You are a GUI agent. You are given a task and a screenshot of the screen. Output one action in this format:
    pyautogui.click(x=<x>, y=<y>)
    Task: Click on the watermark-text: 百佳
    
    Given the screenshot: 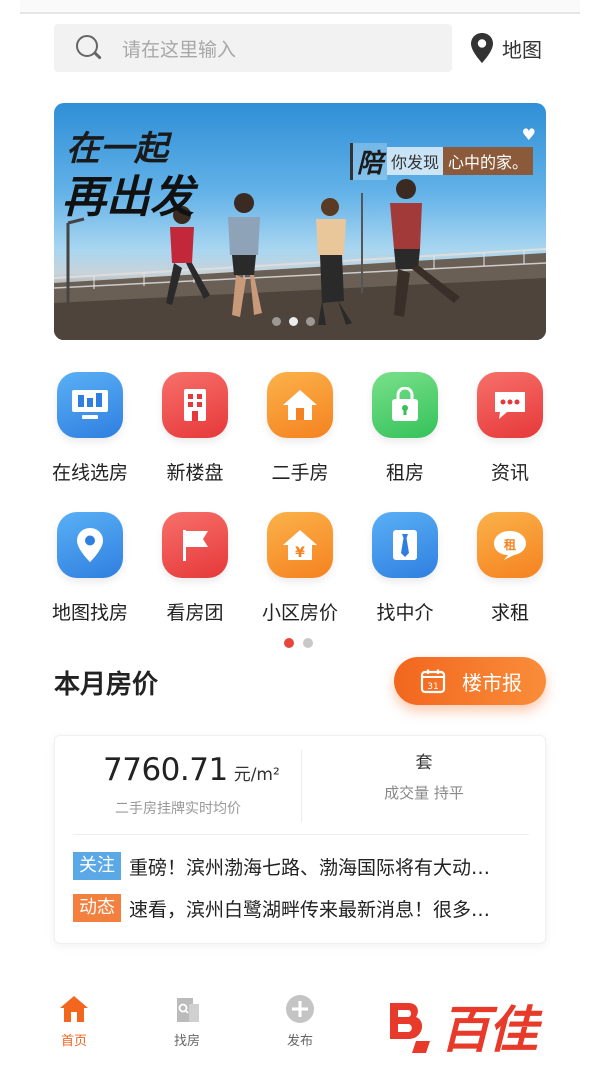 What is the action you would take?
    pyautogui.click(x=489, y=1030)
    